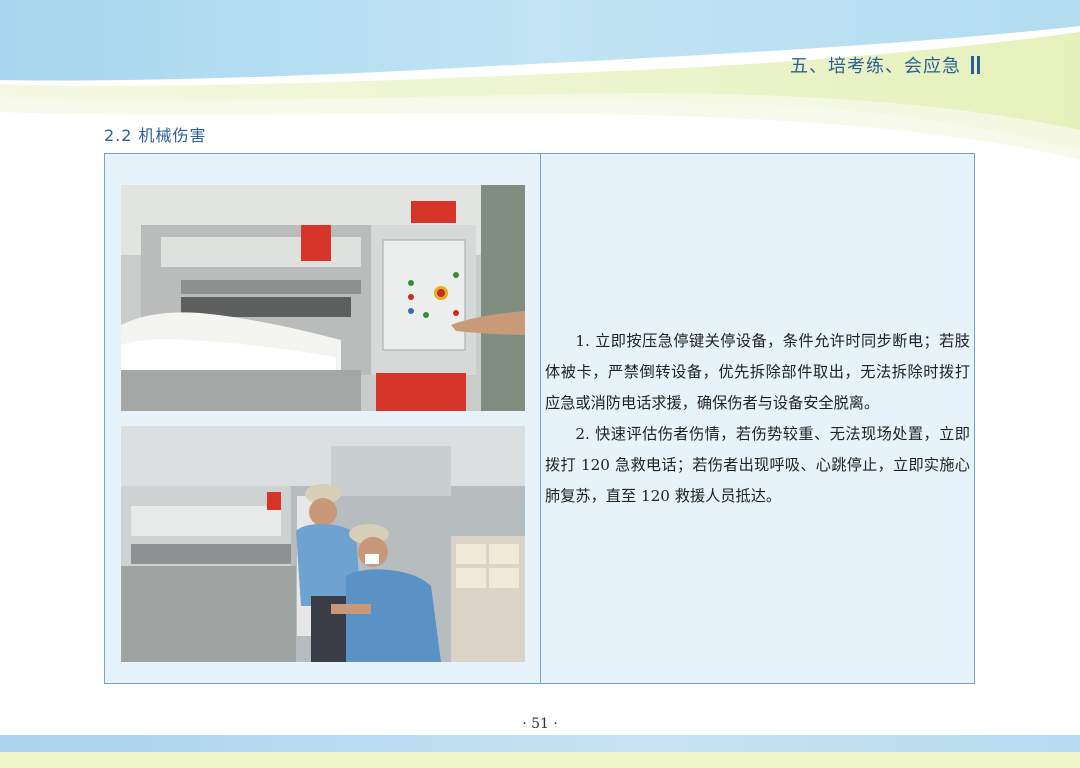 This screenshot has width=1080, height=768. Describe the element at coordinates (323, 544) in the screenshot. I see `workers-photo-bottom` at that location.